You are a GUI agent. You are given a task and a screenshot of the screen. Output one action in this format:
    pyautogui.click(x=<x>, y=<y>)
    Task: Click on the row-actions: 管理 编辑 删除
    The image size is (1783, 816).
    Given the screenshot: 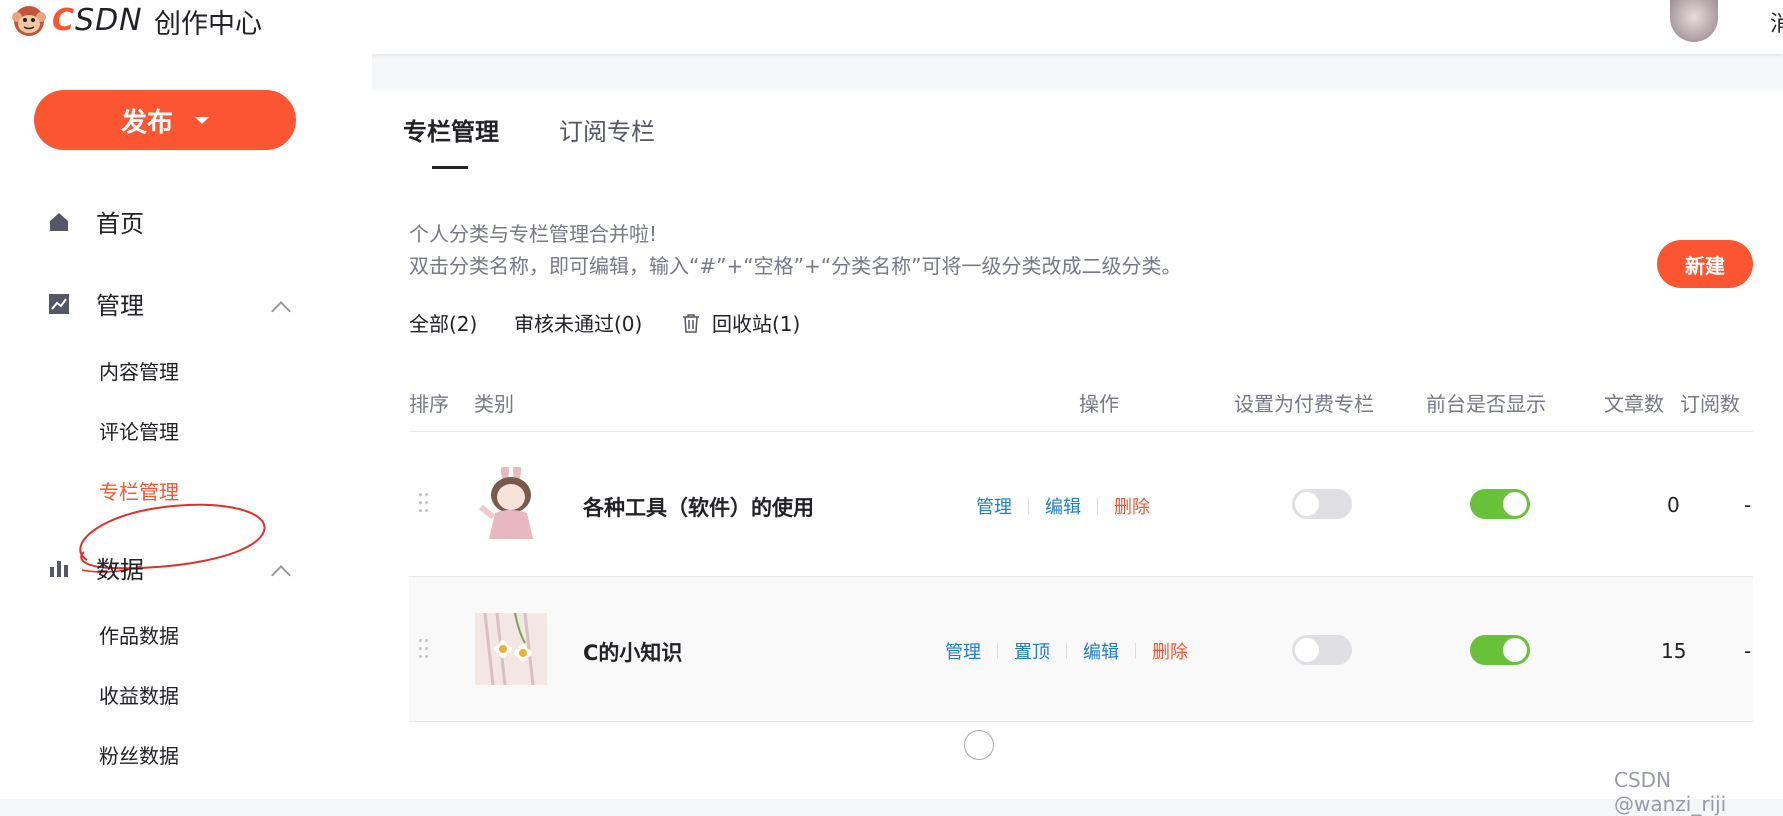 What is the action you would take?
    pyautogui.click(x=1063, y=506)
    